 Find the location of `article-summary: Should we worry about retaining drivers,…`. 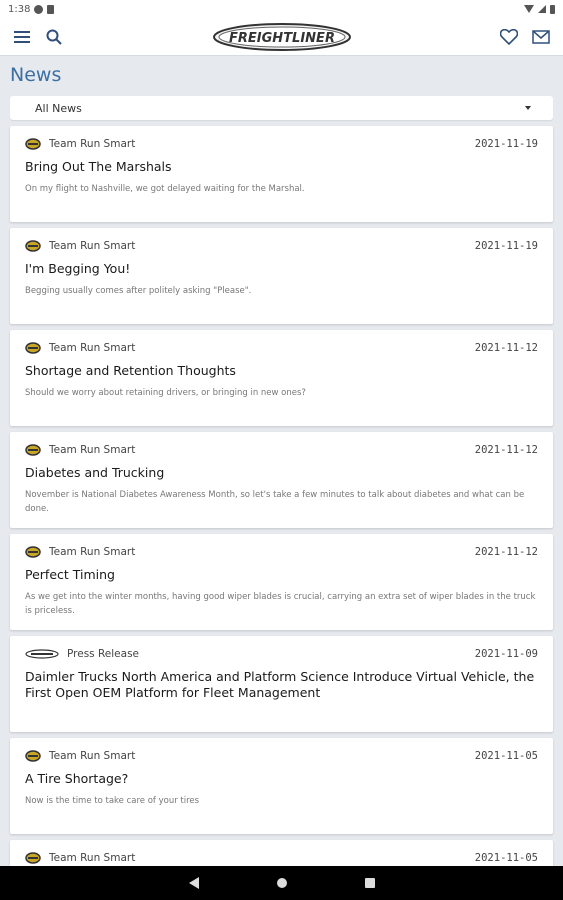

article-summary: Should we worry about retaining drivers,… is located at coordinates (165, 393).